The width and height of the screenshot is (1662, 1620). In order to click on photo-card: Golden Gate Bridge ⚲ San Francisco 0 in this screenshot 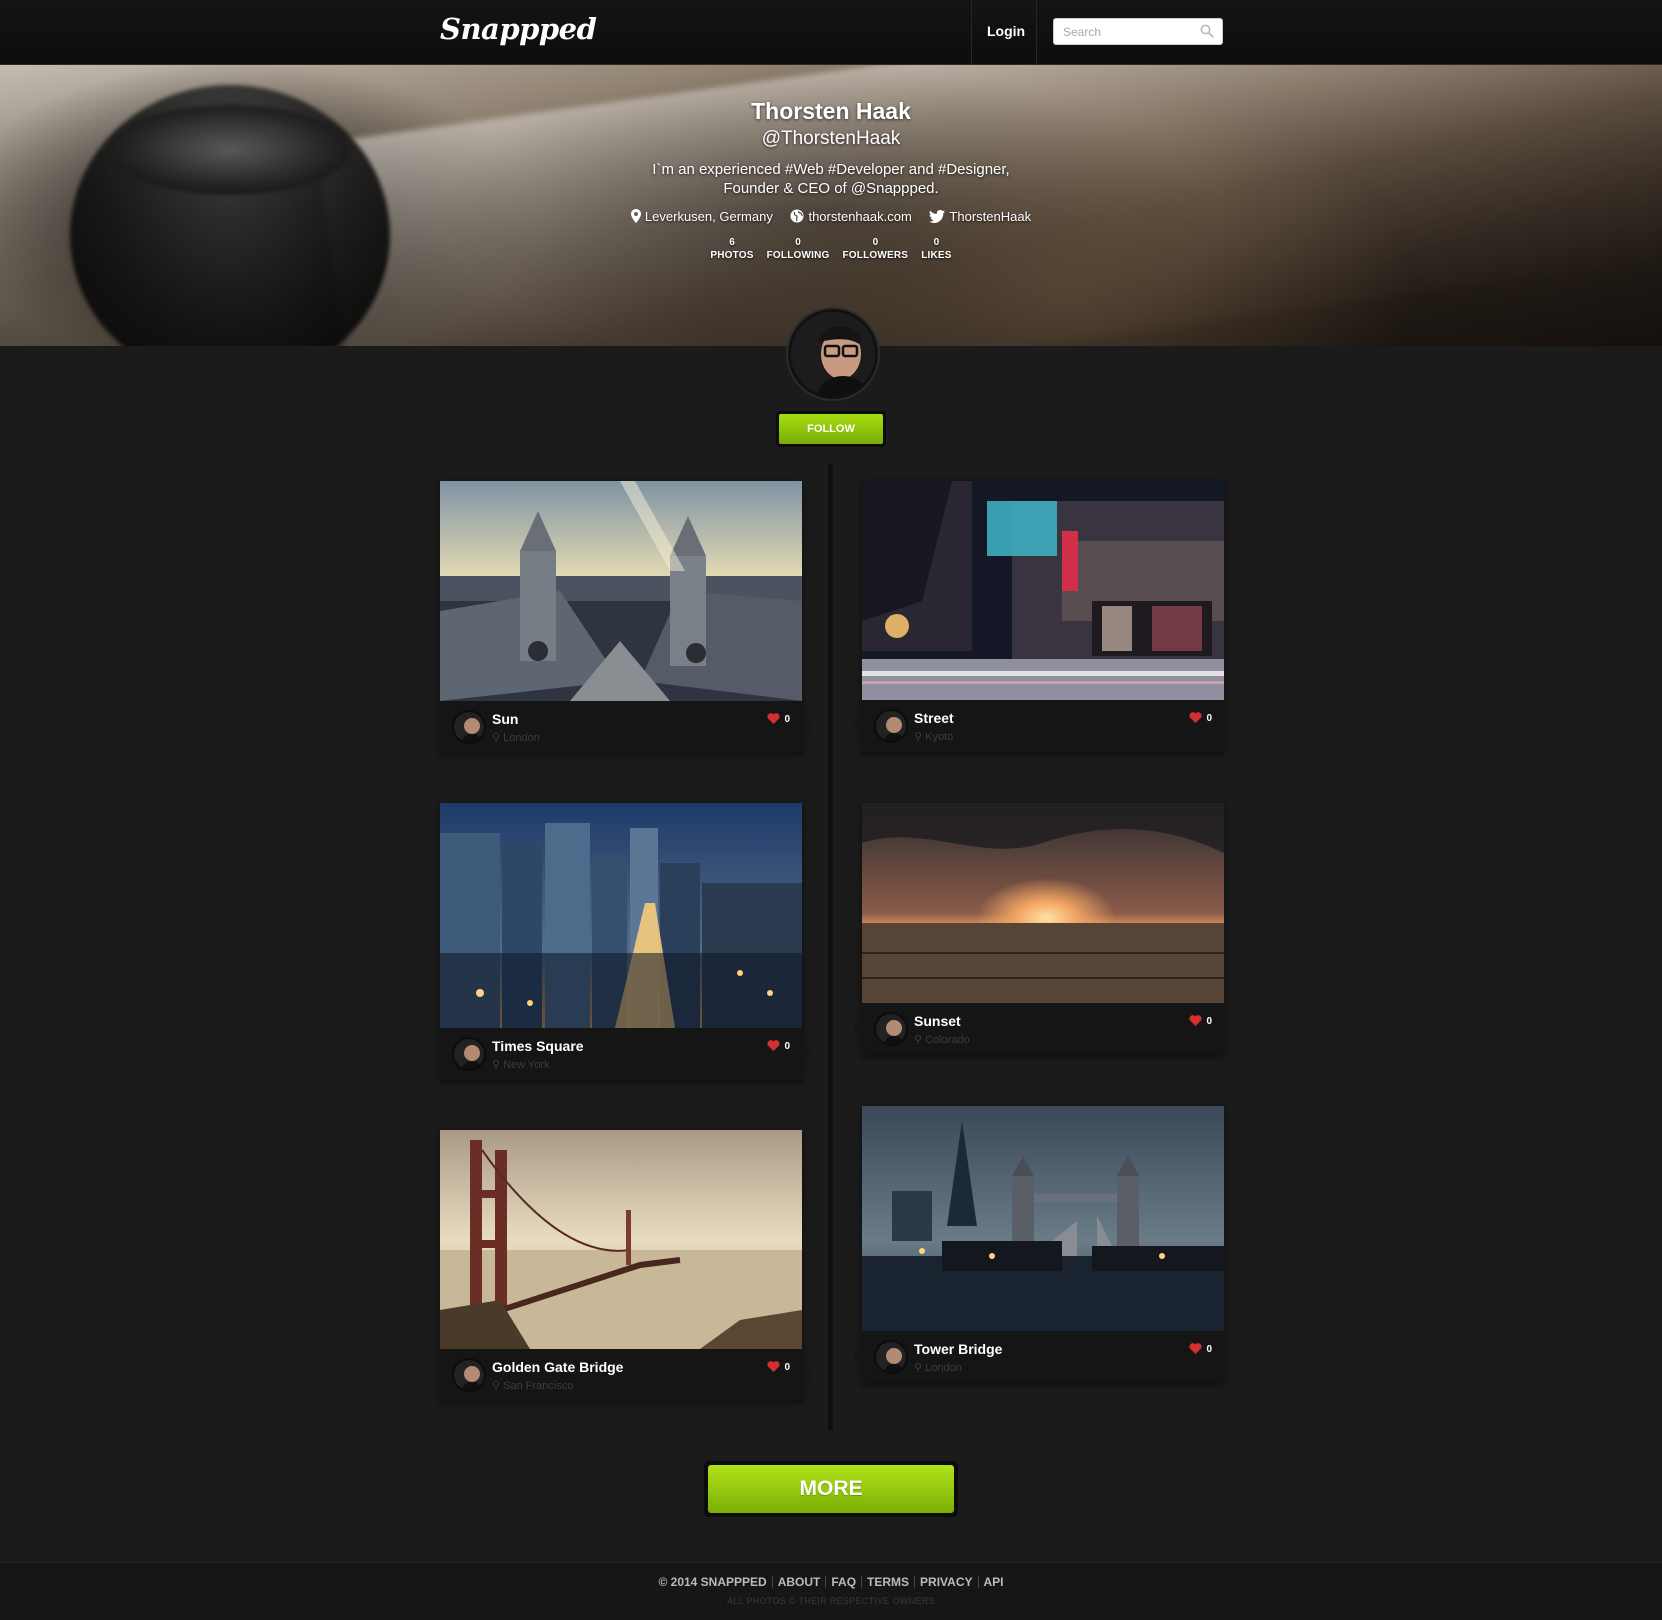, I will do `click(625, 1265)`.